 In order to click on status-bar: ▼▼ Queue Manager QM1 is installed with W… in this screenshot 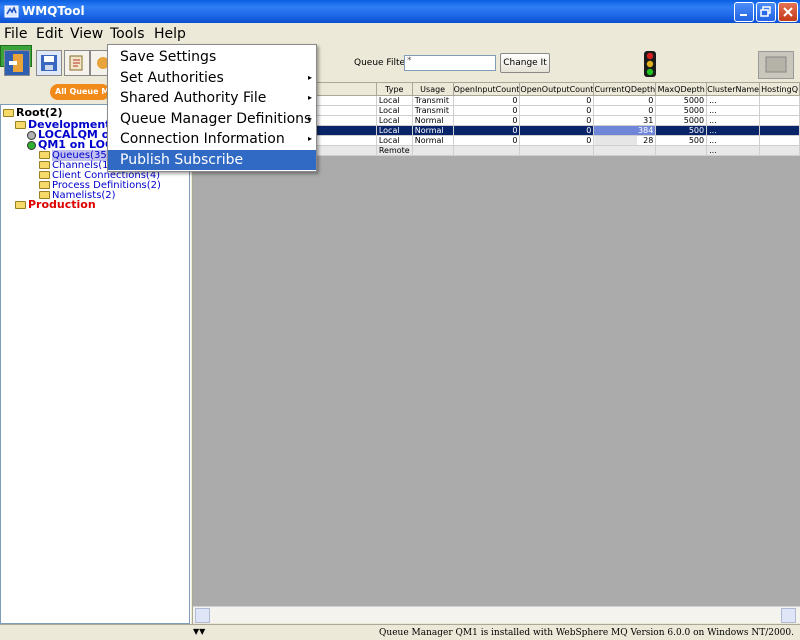, I will do `click(400, 632)`.